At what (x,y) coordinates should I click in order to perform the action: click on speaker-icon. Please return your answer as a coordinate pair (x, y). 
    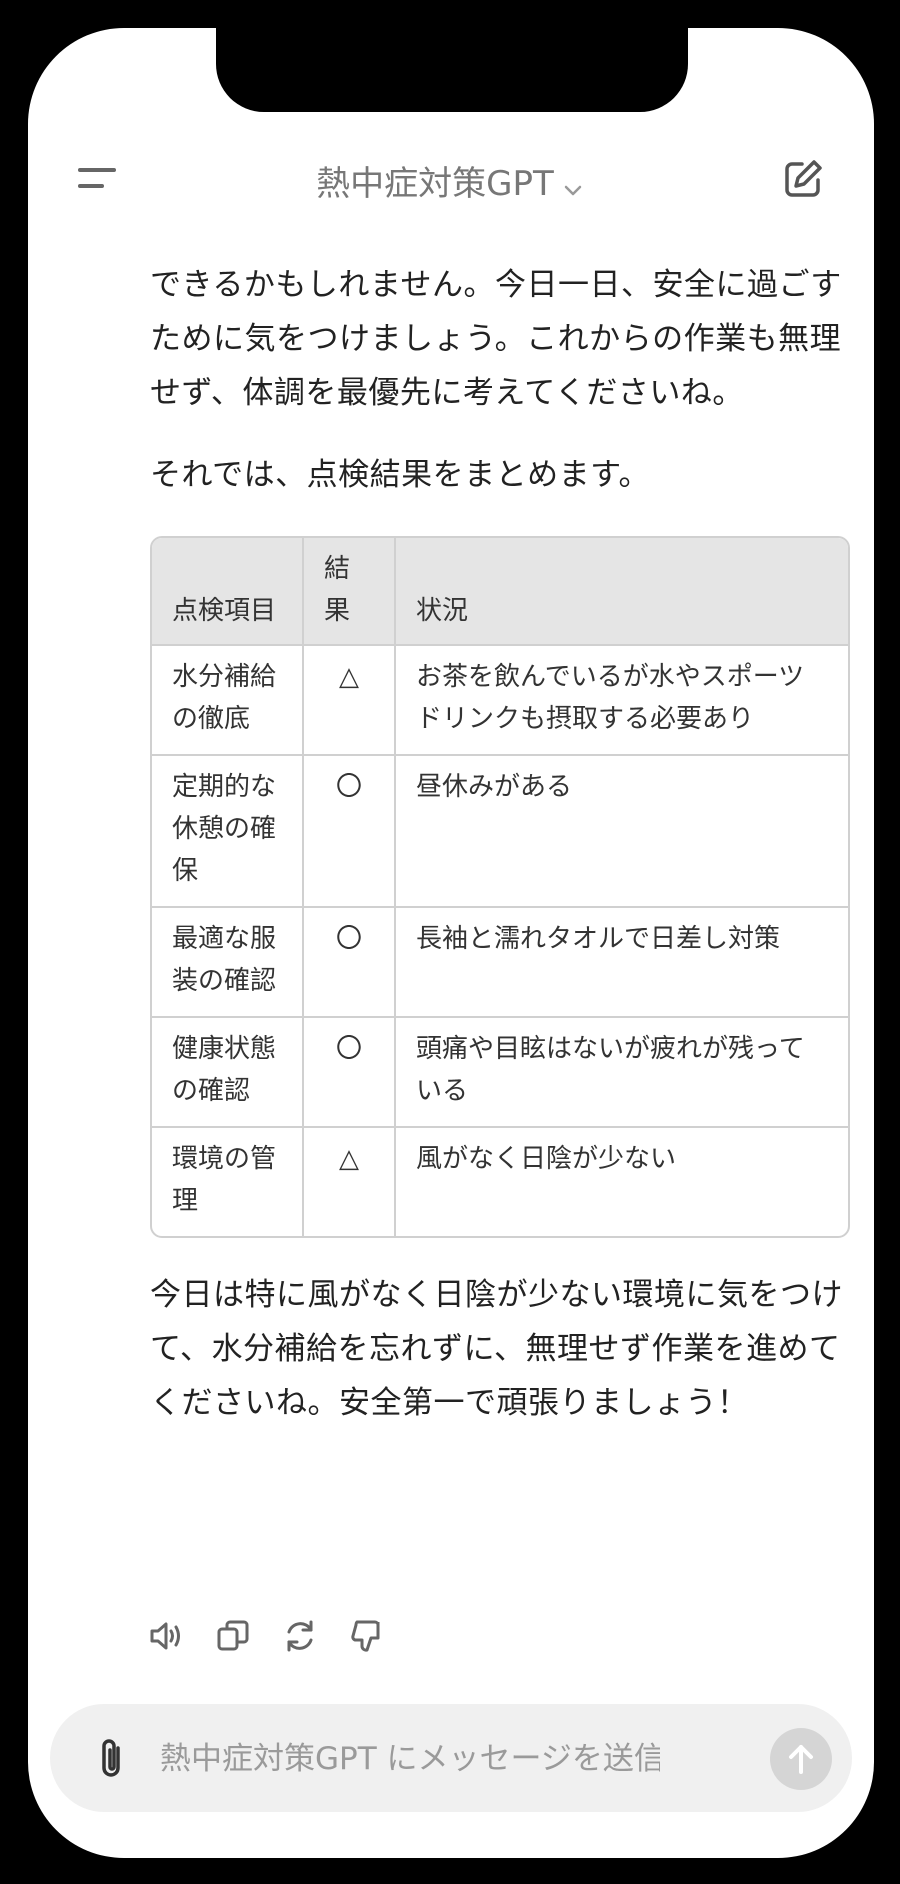
    Looking at the image, I should click on (166, 1636).